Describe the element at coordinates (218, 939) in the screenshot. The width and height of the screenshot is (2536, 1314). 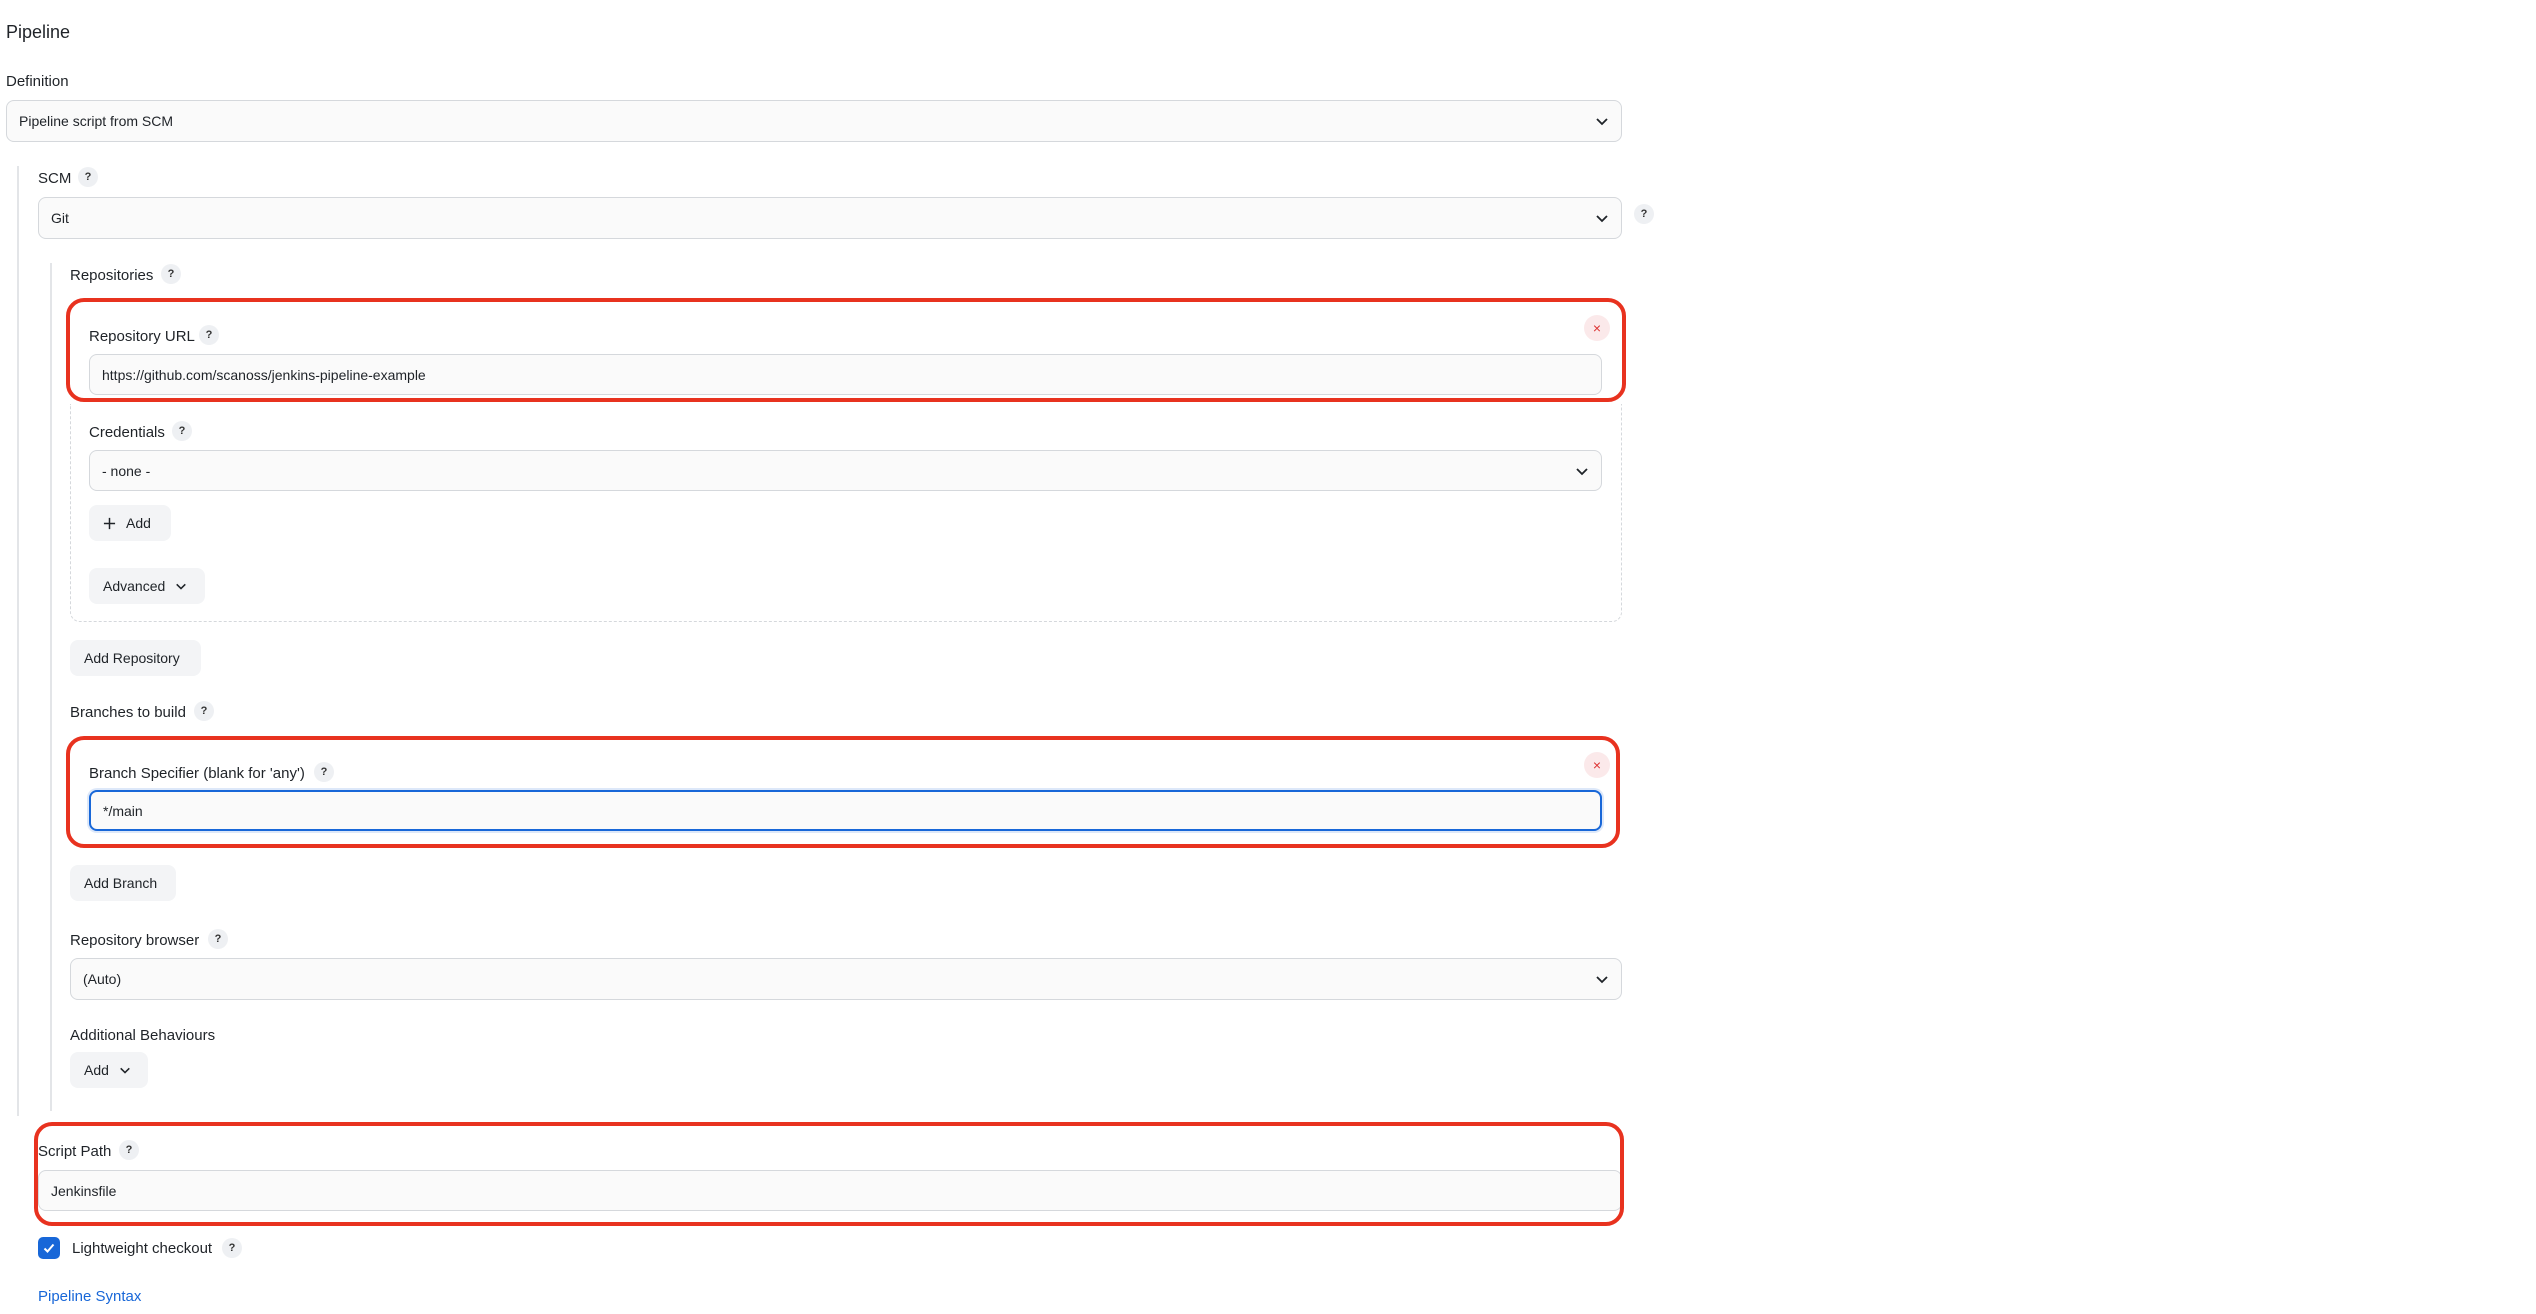
I see `repo-browser-help-icon: ?` at that location.